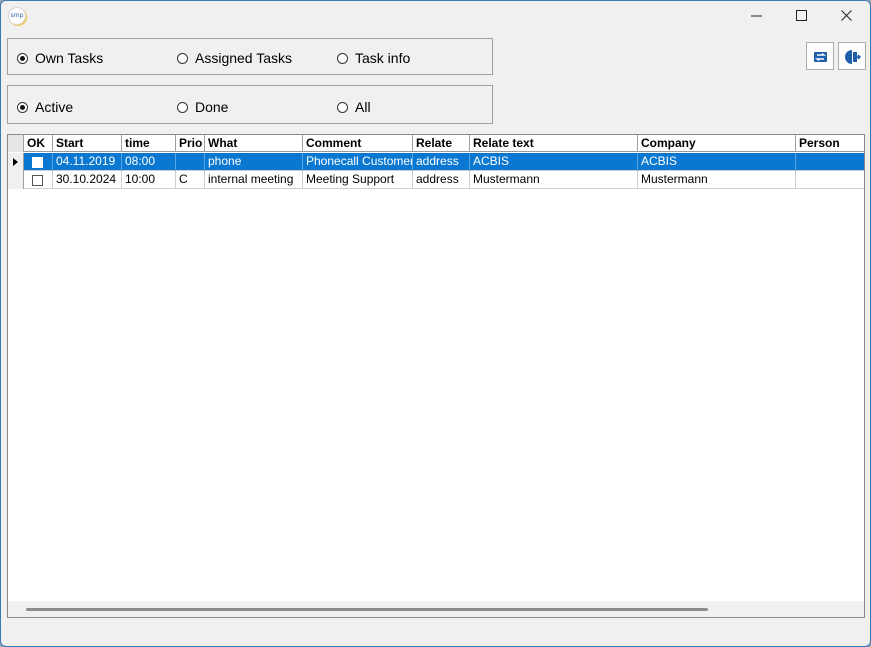 Image resolution: width=871 pixels, height=647 pixels. I want to click on exit-icon, so click(853, 57).